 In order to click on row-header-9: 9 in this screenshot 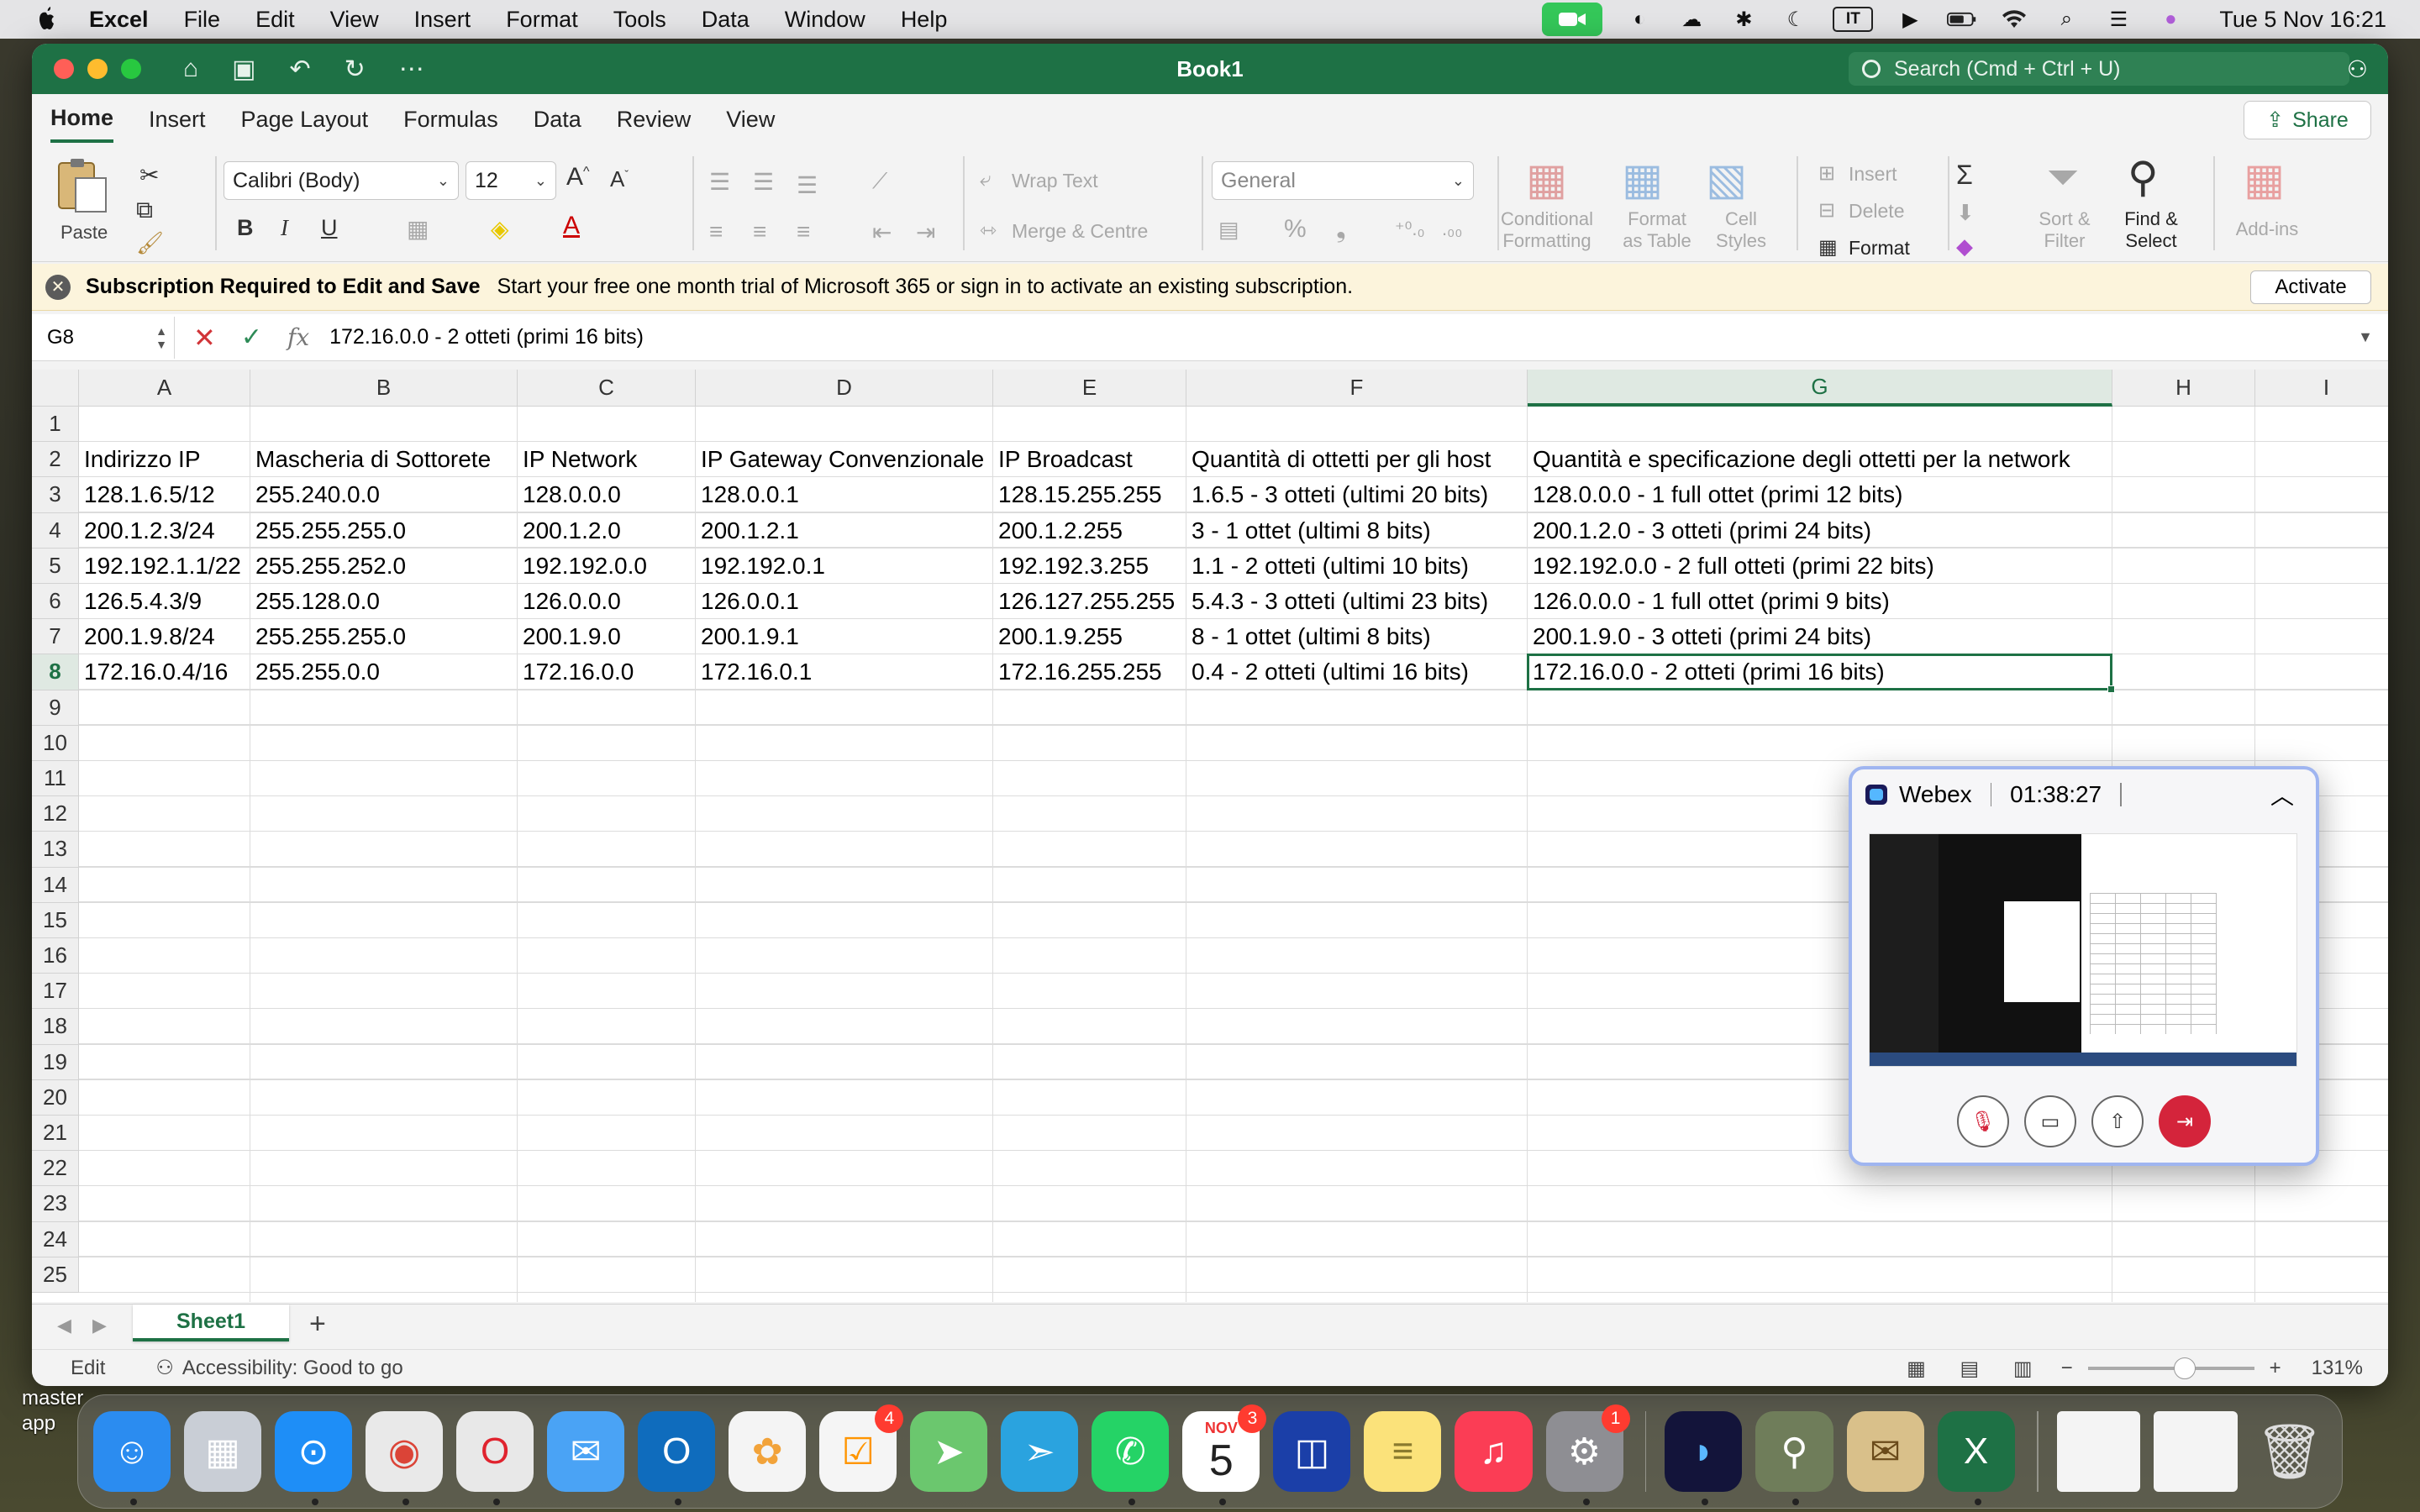, I will do `click(55, 708)`.